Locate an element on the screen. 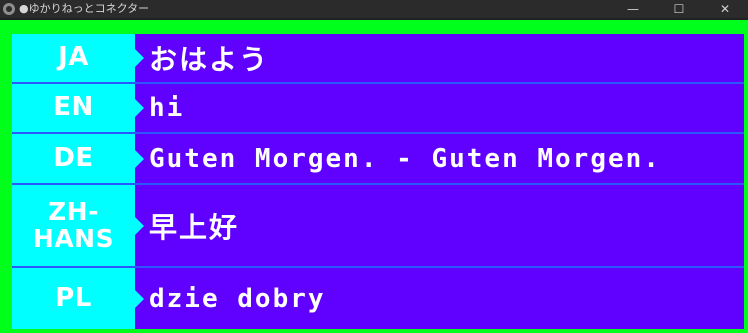  lang-code-en: EN is located at coordinates (73, 108).